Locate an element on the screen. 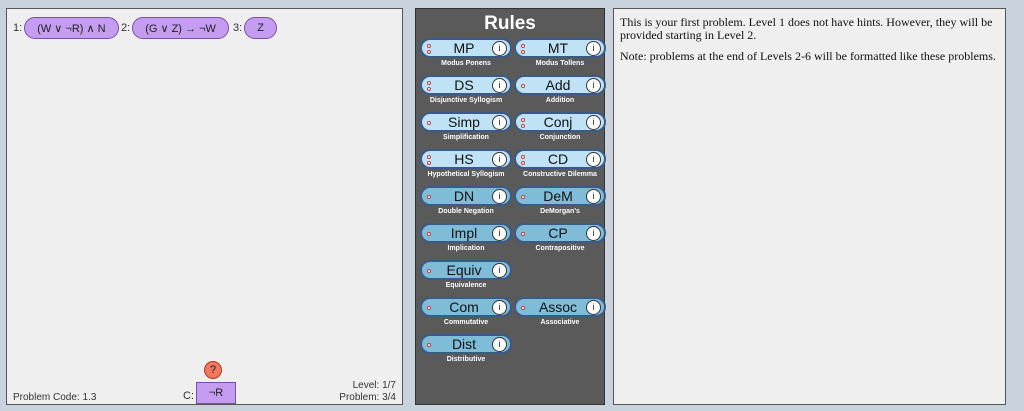  rule-abbr: DN is located at coordinates (464, 196).